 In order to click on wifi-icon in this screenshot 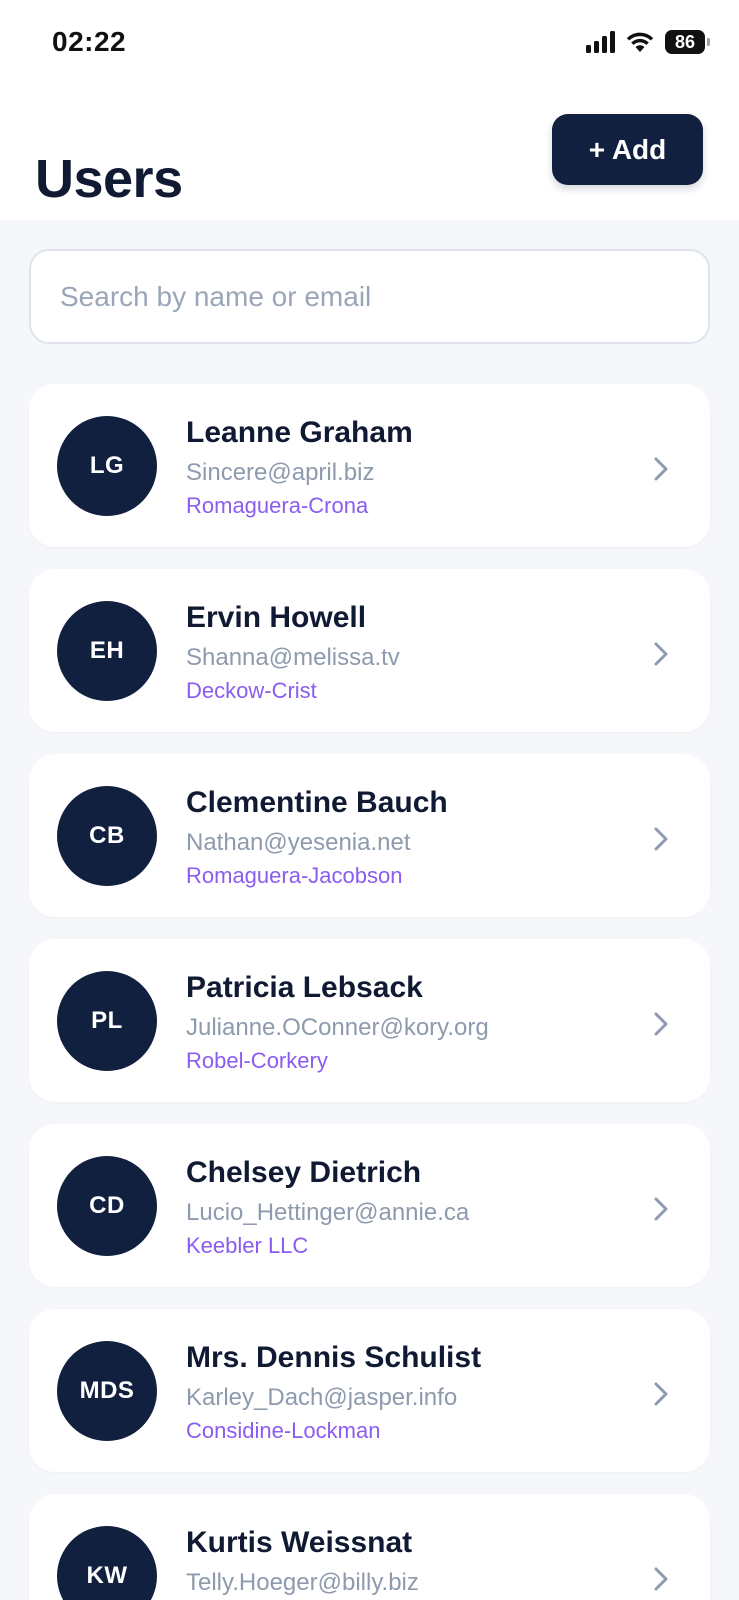, I will do `click(640, 42)`.